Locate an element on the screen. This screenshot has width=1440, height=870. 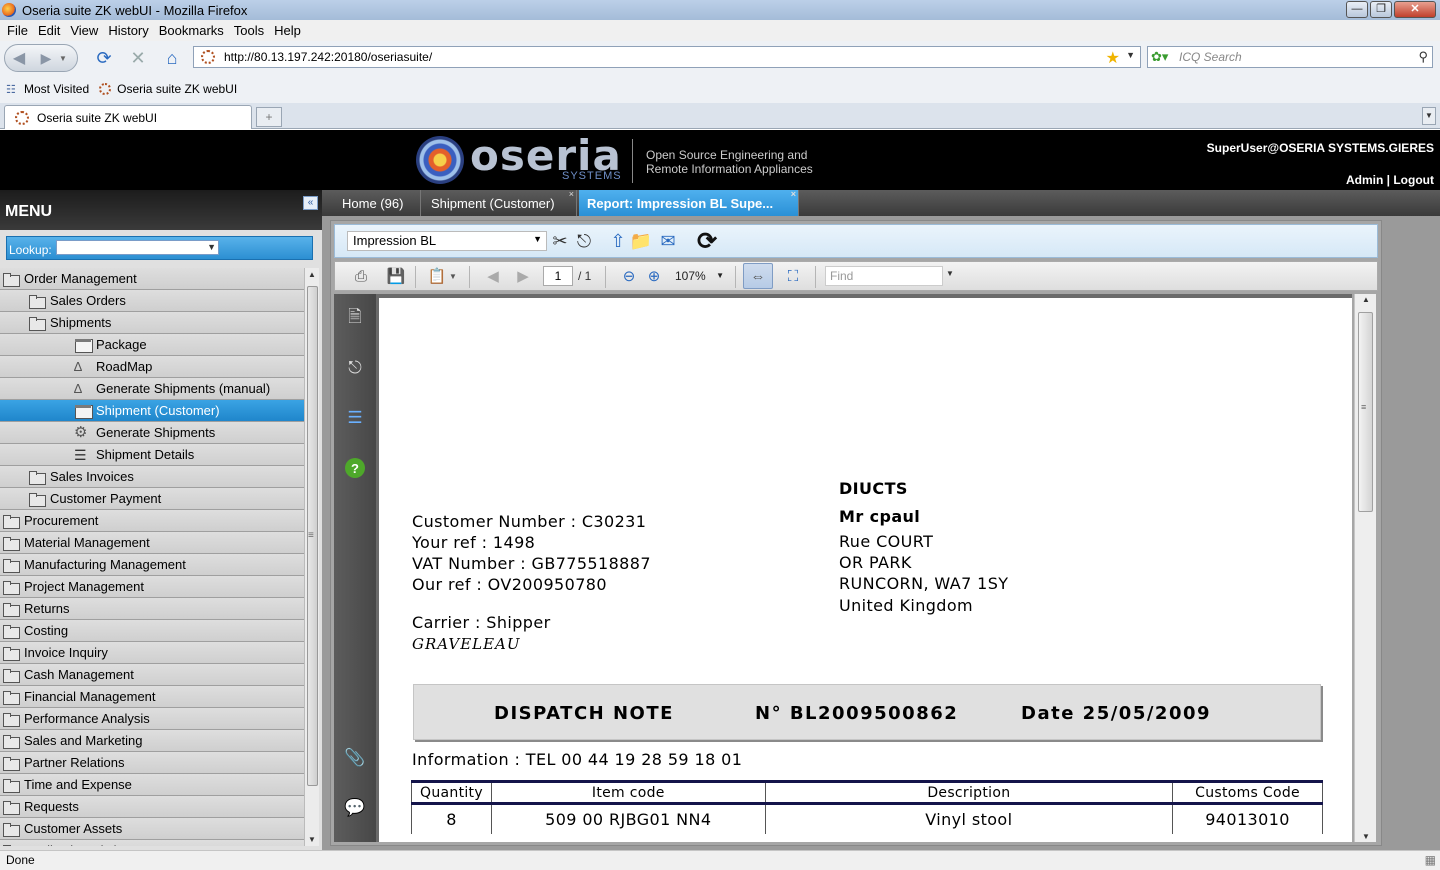
fit-width-icon: ⇔ is located at coordinates (758, 276).